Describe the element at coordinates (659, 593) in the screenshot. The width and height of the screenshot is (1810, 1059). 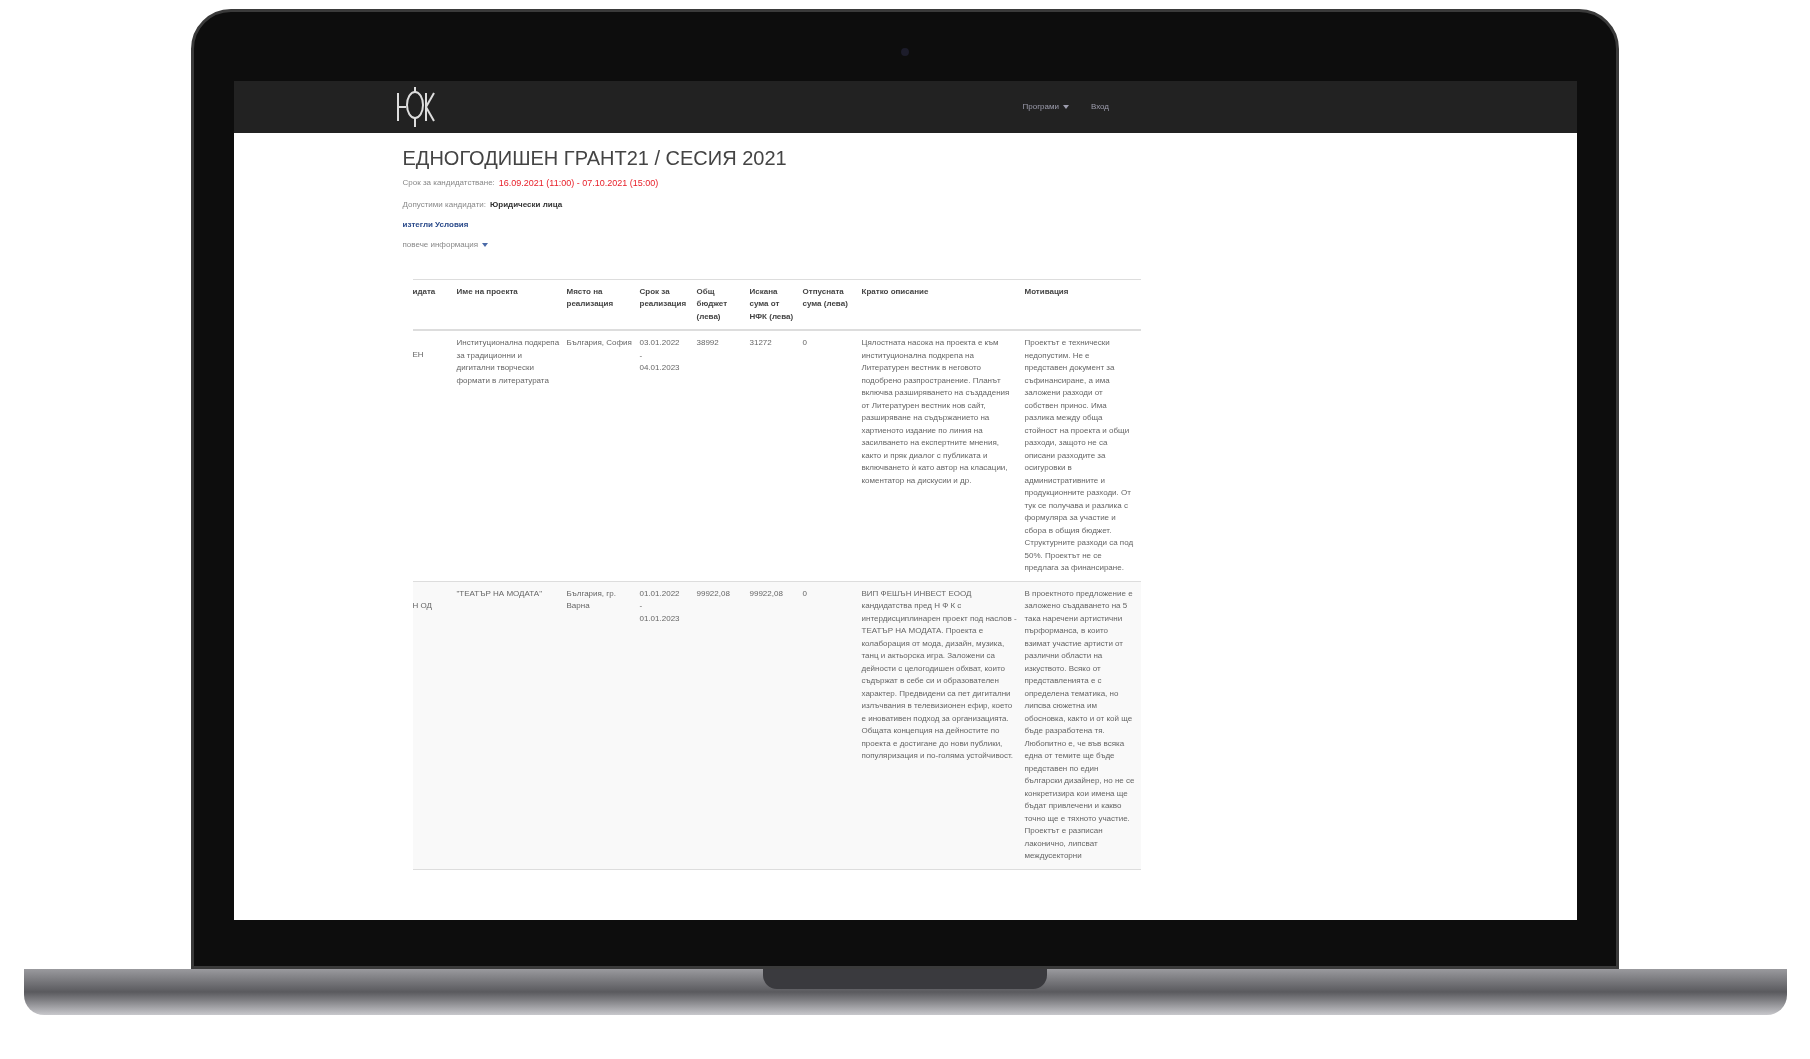
I see `table-cell: 01.01.2022` at that location.